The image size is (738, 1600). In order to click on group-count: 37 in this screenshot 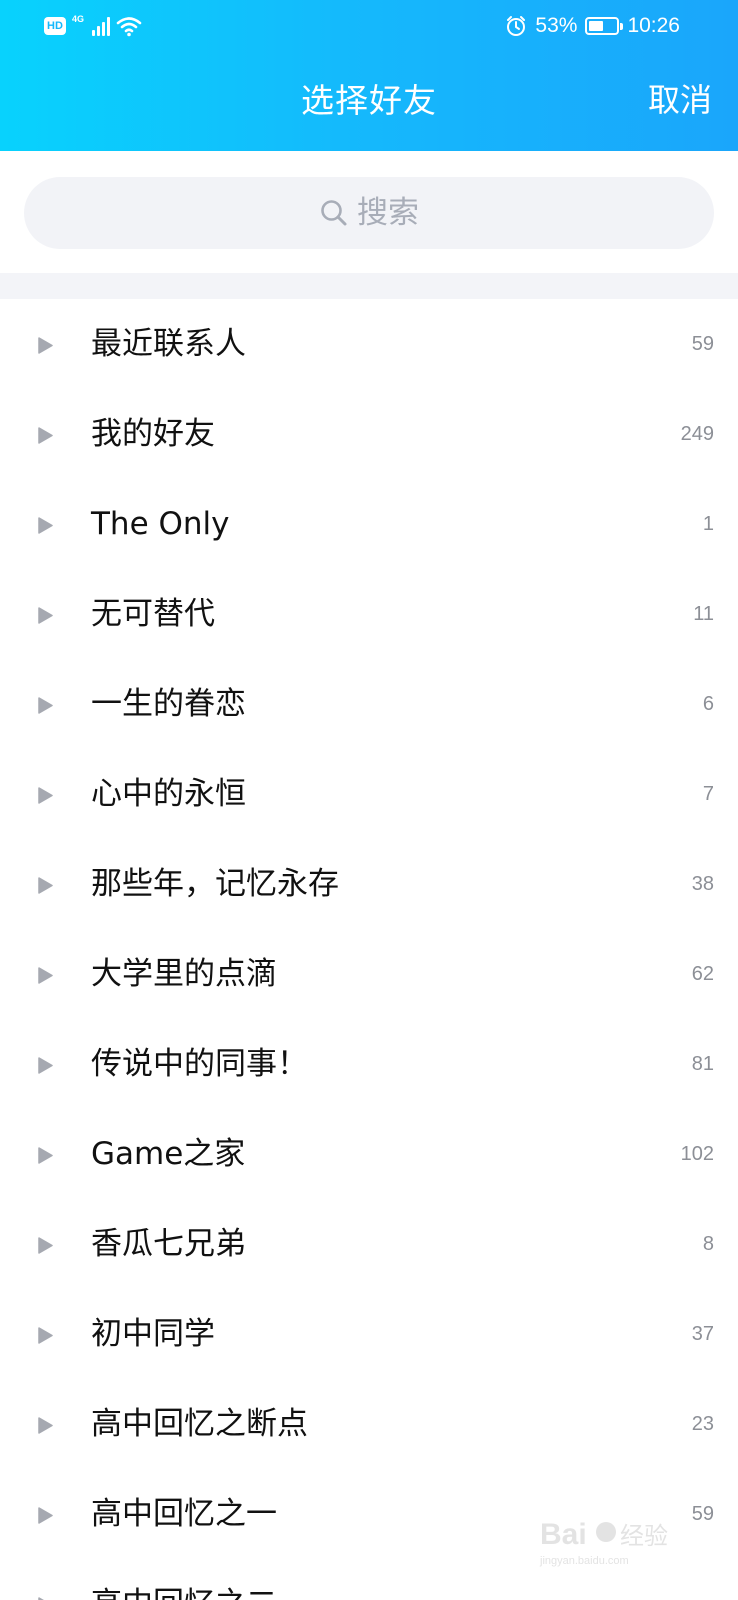, I will do `click(702, 1334)`.